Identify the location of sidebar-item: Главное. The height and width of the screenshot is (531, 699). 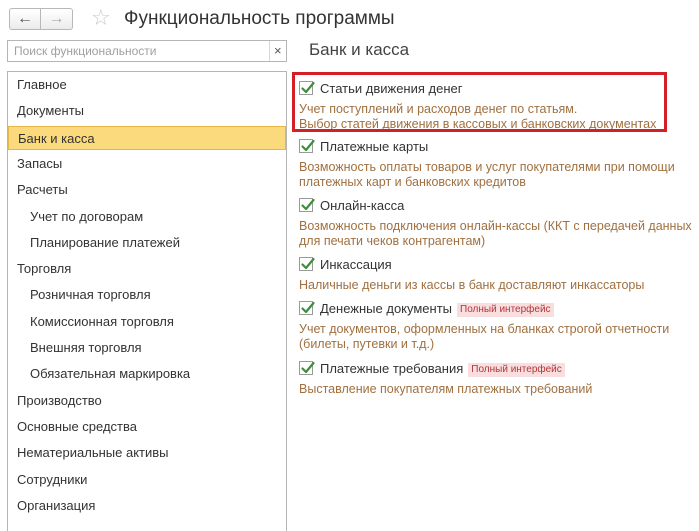
(147, 85).